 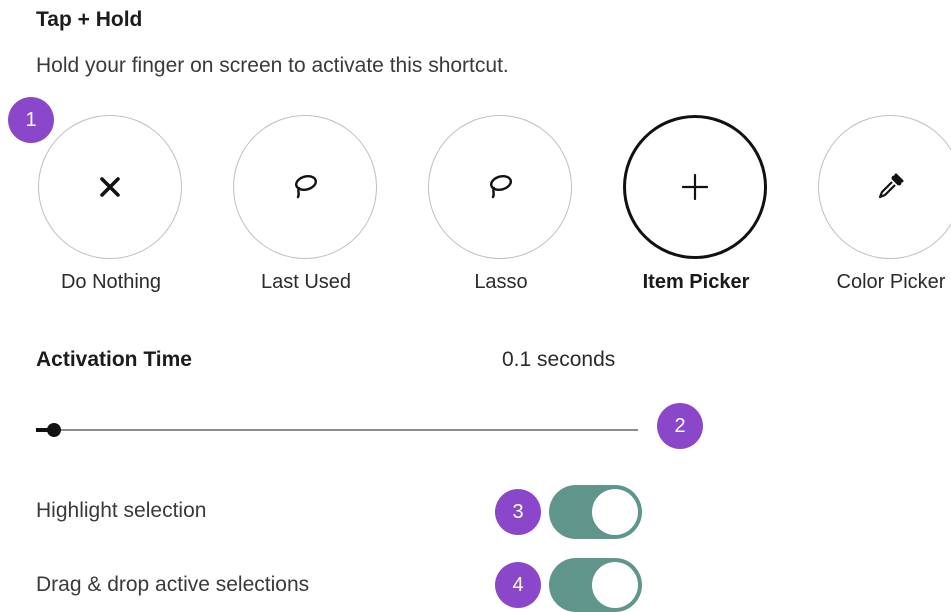 What do you see at coordinates (173, 584) in the screenshot?
I see `drag-drop-selections-label: Drag & drop active selections` at bounding box center [173, 584].